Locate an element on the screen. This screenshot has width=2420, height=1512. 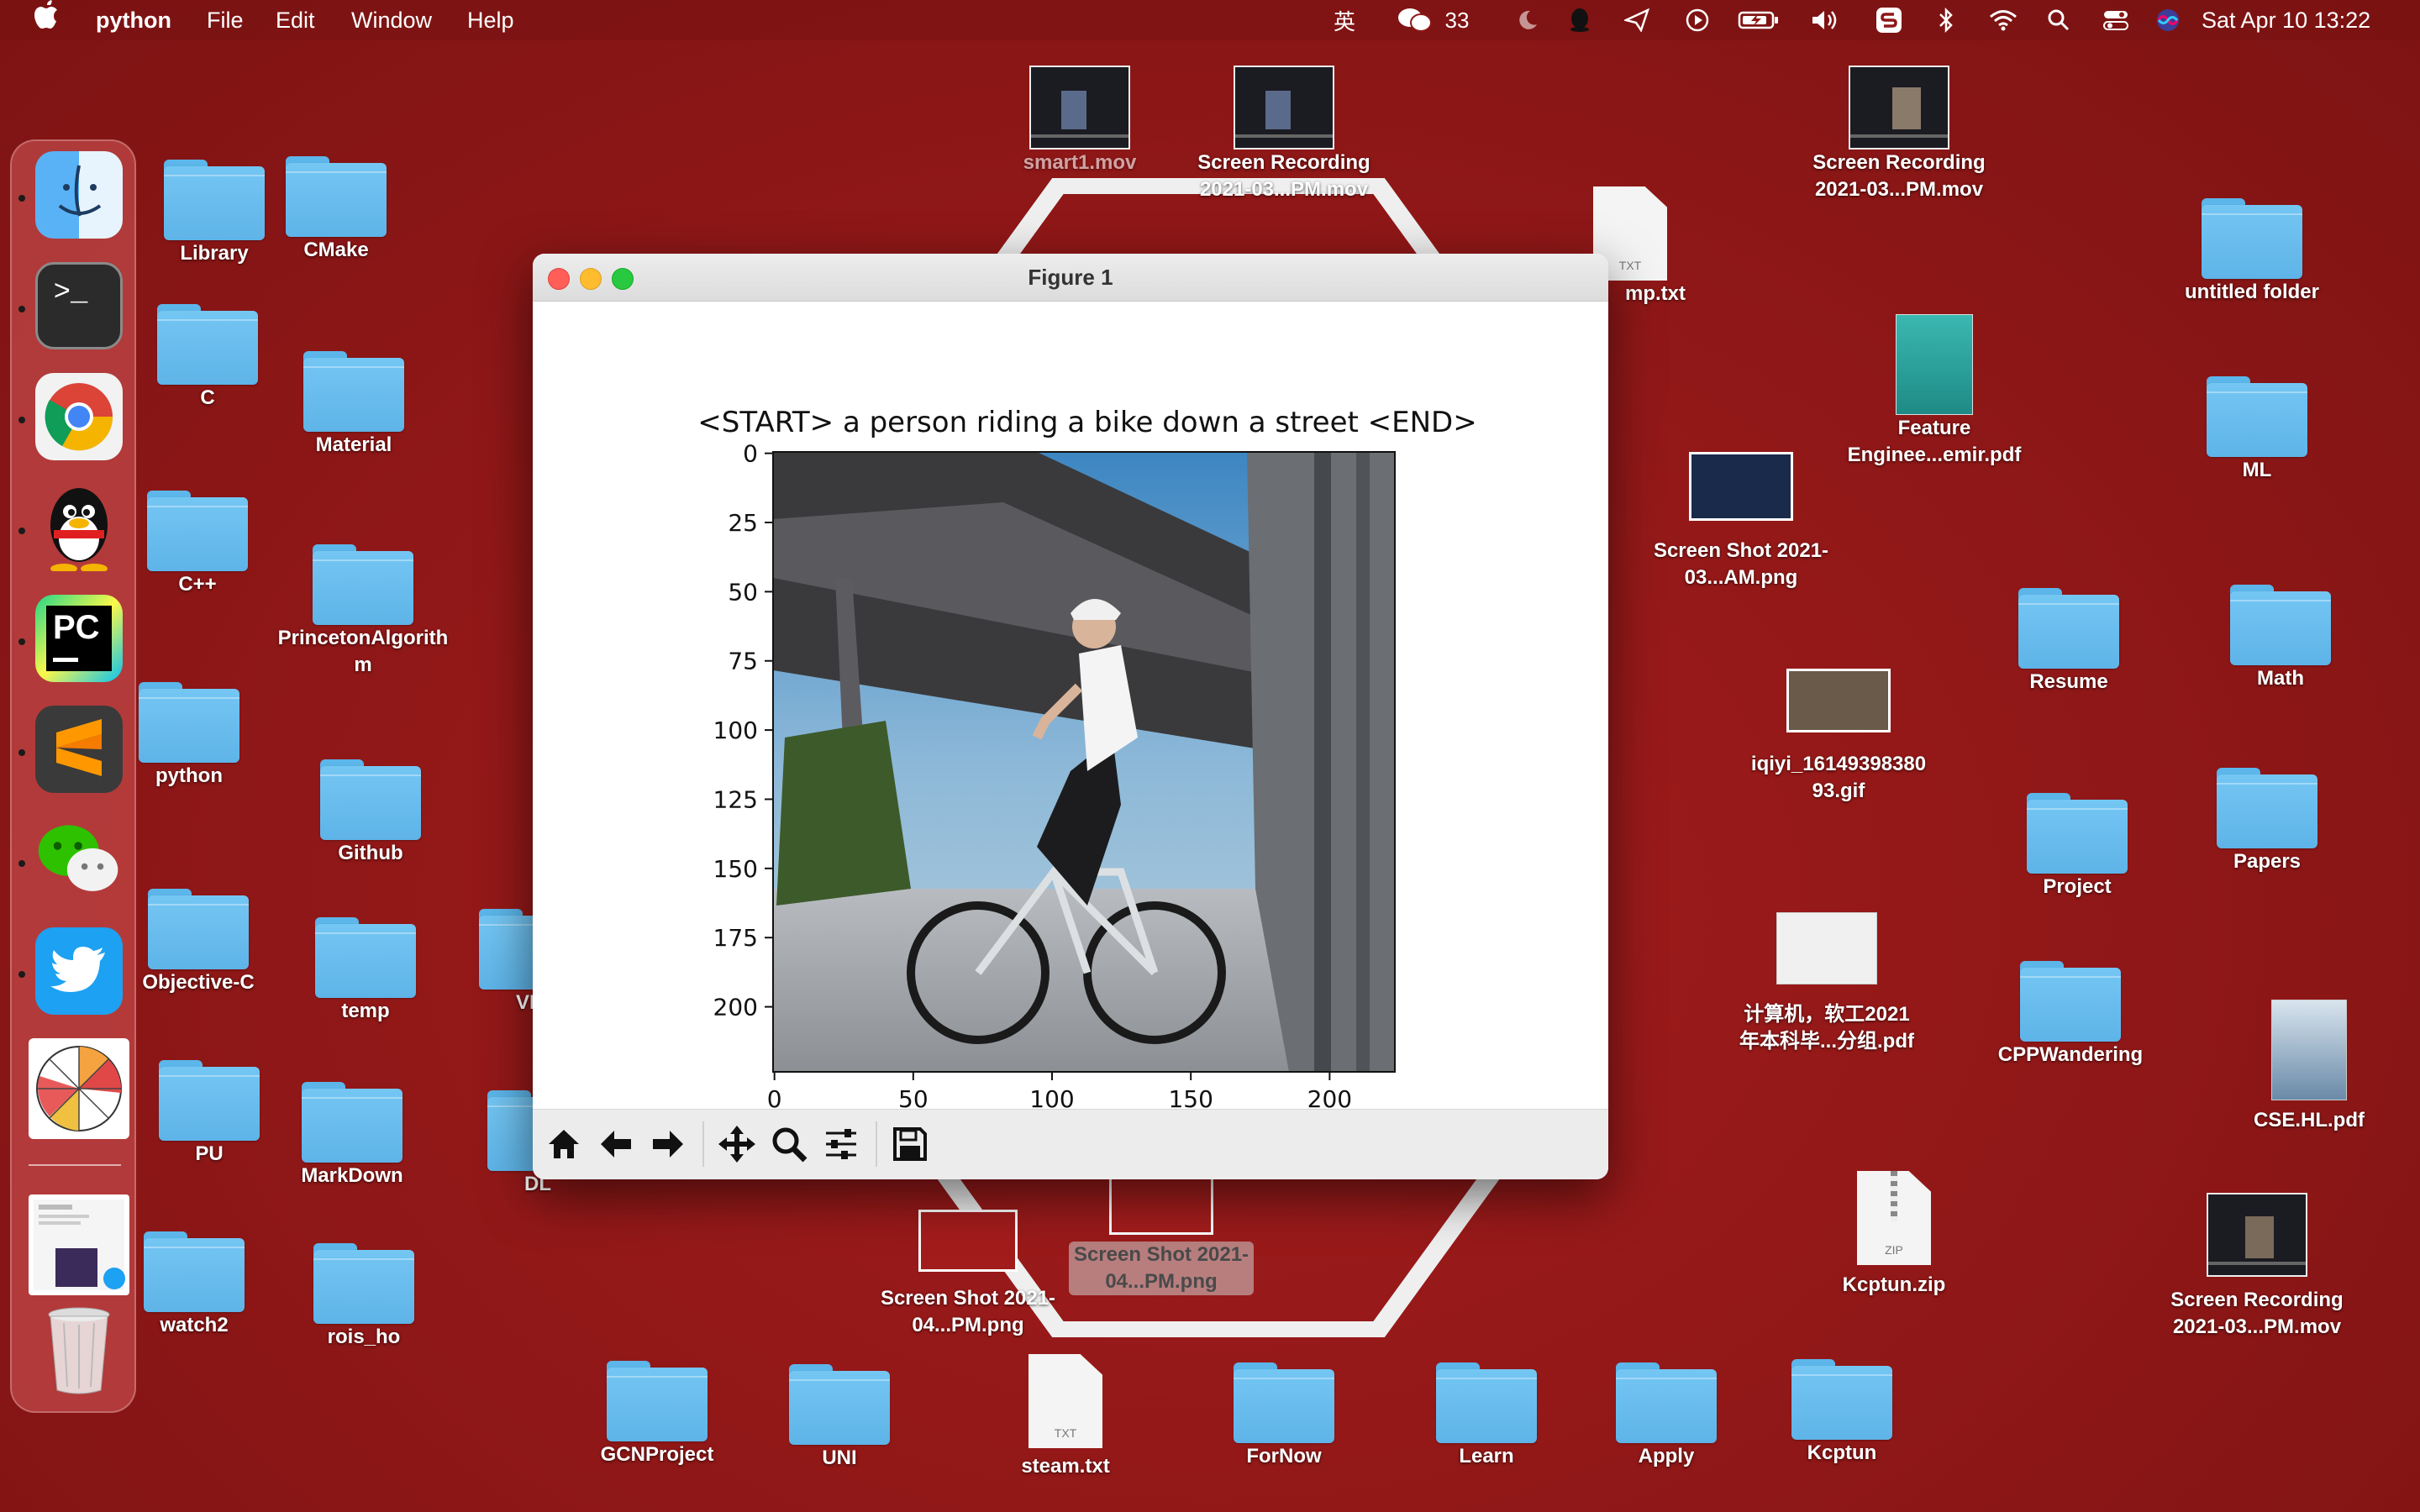
dock-app-radar is located at coordinates (79, 1088).